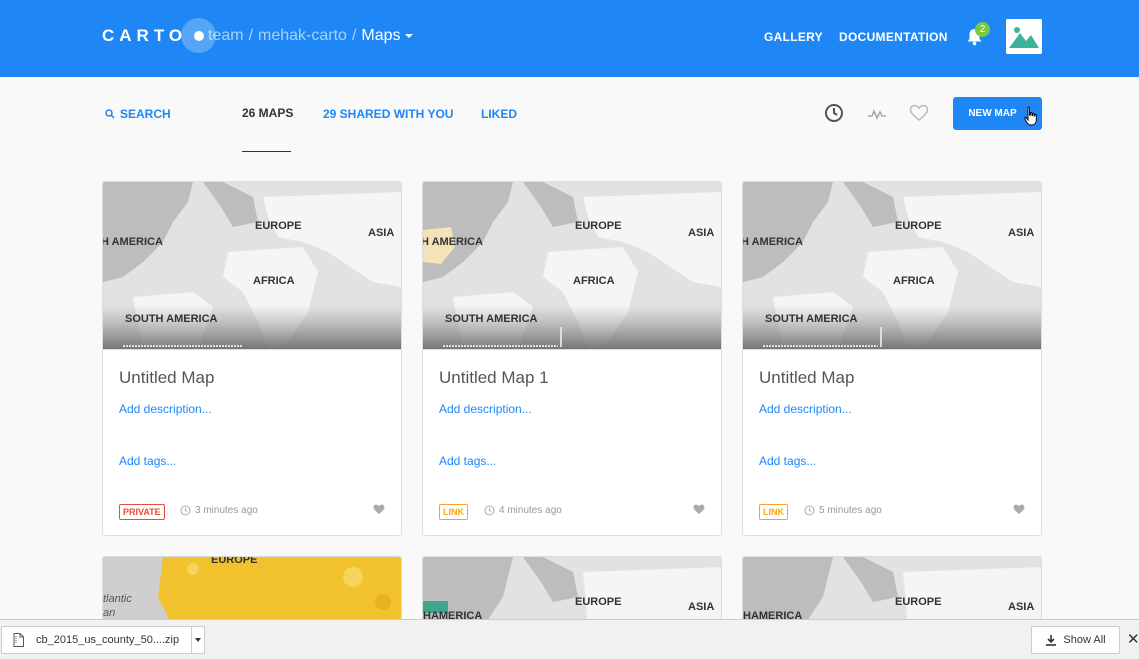 The image size is (1139, 659). What do you see at coordinates (142, 512) in the screenshot?
I see `privacy-badge: PRIVATE` at bounding box center [142, 512].